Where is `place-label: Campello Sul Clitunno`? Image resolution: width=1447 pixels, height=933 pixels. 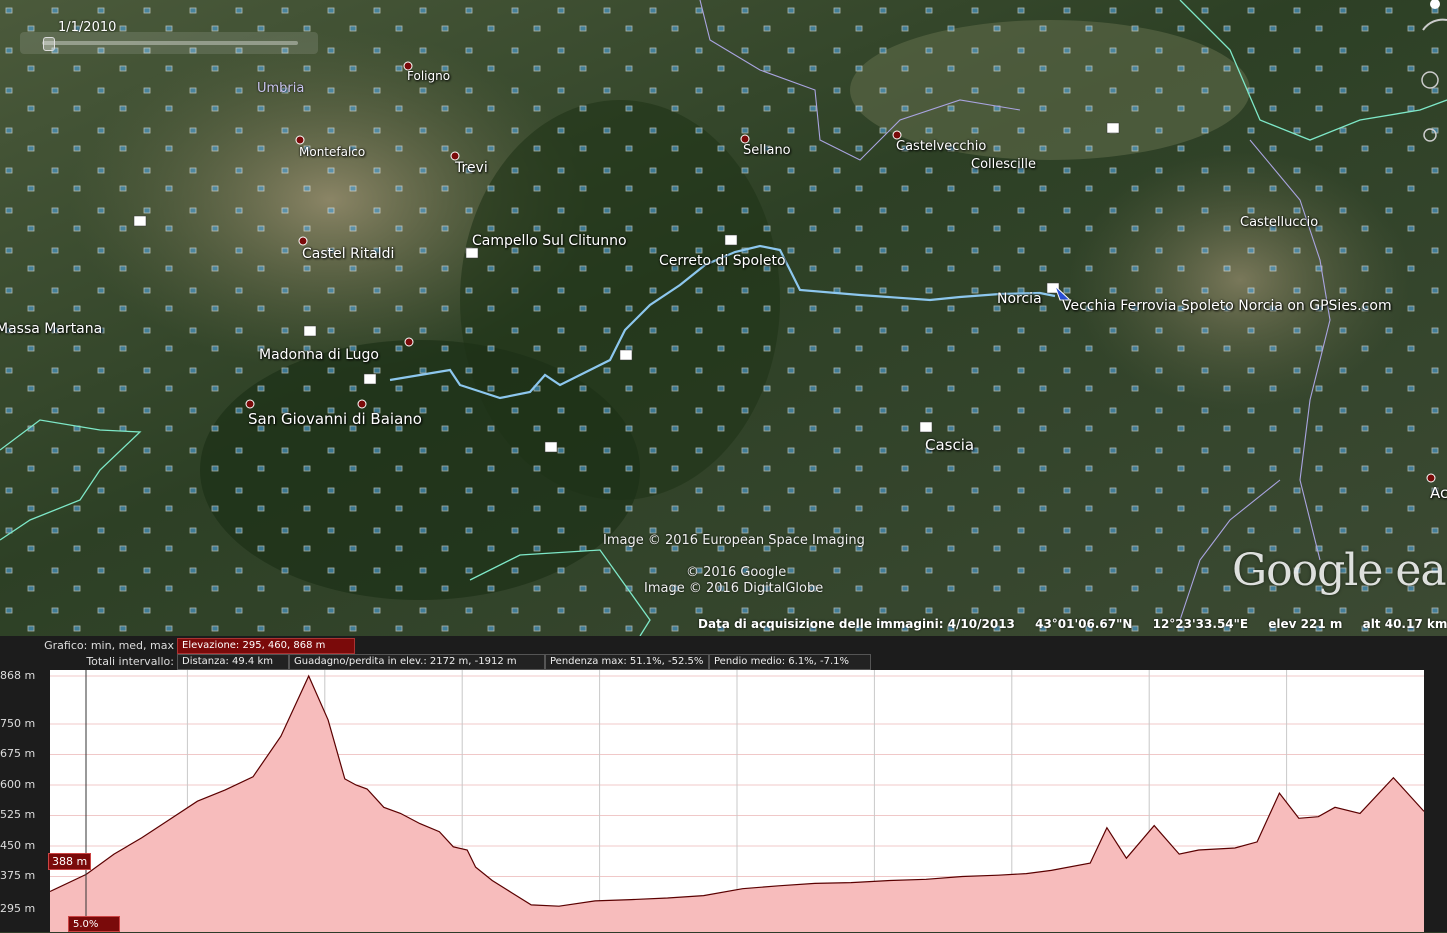 place-label: Campello Sul Clitunno is located at coordinates (549, 241).